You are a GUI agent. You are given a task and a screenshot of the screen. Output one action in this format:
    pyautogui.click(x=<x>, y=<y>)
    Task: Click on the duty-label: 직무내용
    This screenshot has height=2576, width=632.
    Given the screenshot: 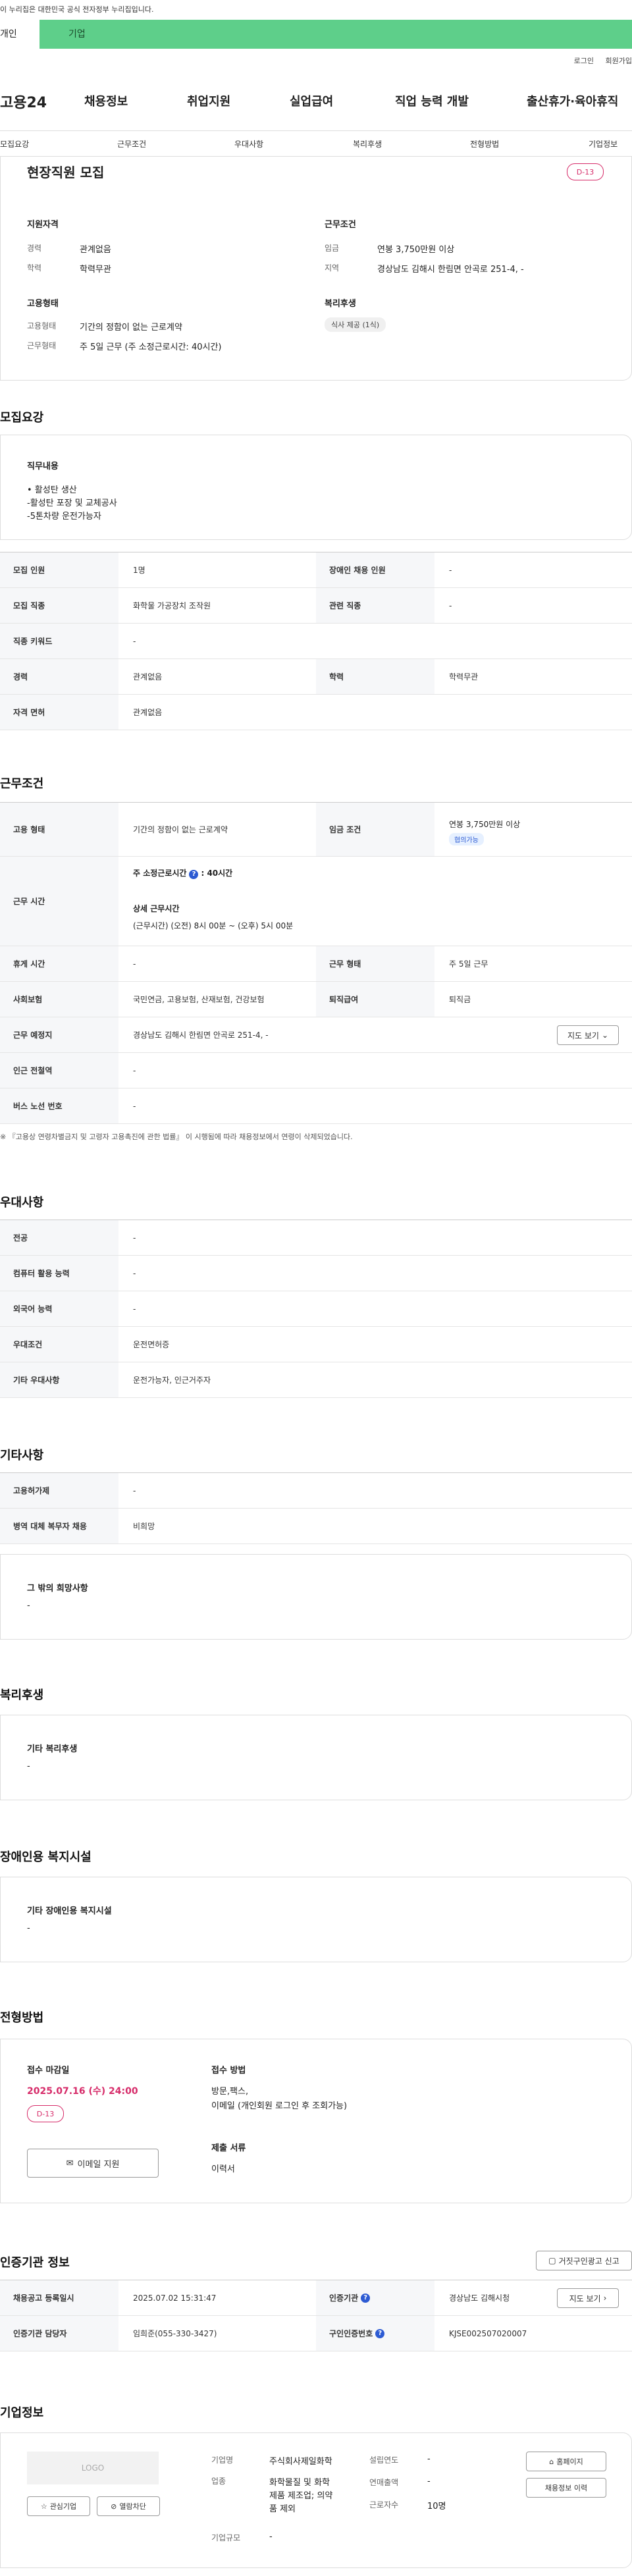 What is the action you would take?
    pyautogui.click(x=43, y=466)
    